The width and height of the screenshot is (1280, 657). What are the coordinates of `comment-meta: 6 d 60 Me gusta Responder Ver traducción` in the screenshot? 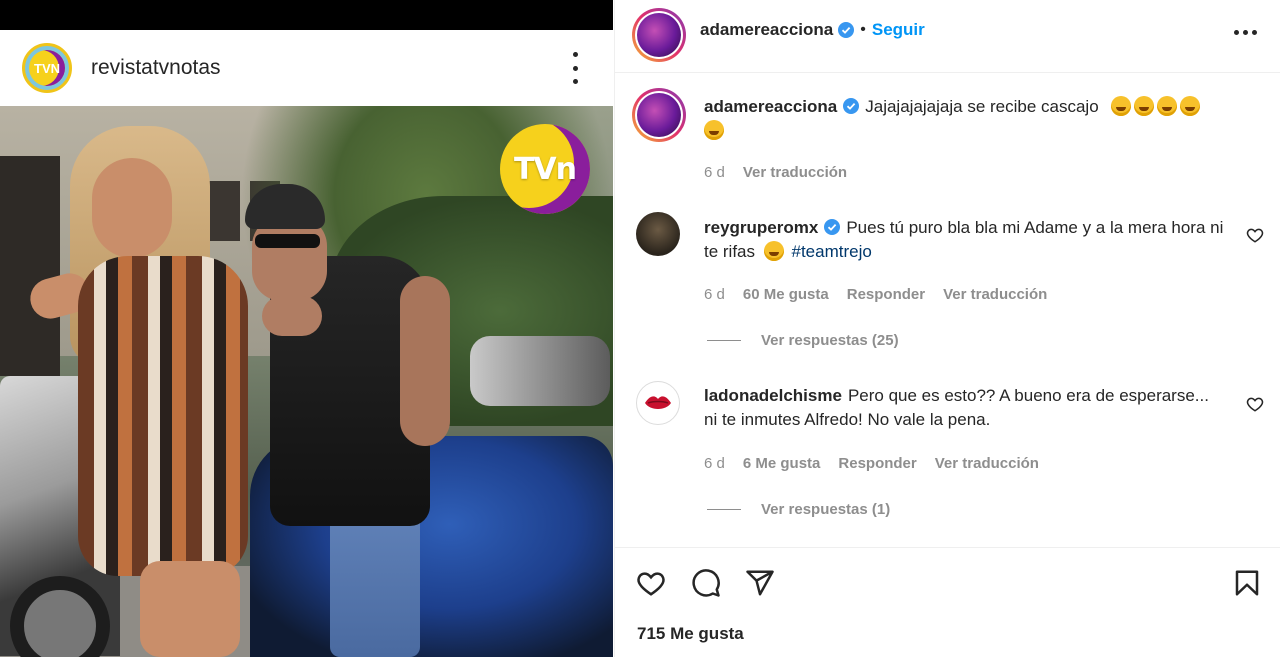 It's located at (875, 294).